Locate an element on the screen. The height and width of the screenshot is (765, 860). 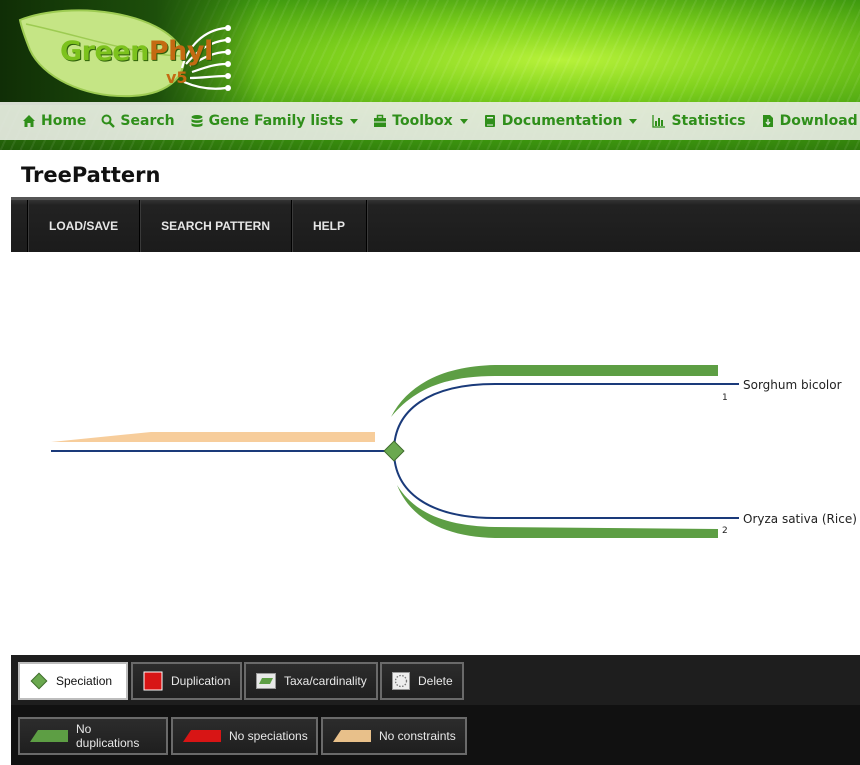
nav-statistics-label: Statistics is located at coordinates (708, 121).